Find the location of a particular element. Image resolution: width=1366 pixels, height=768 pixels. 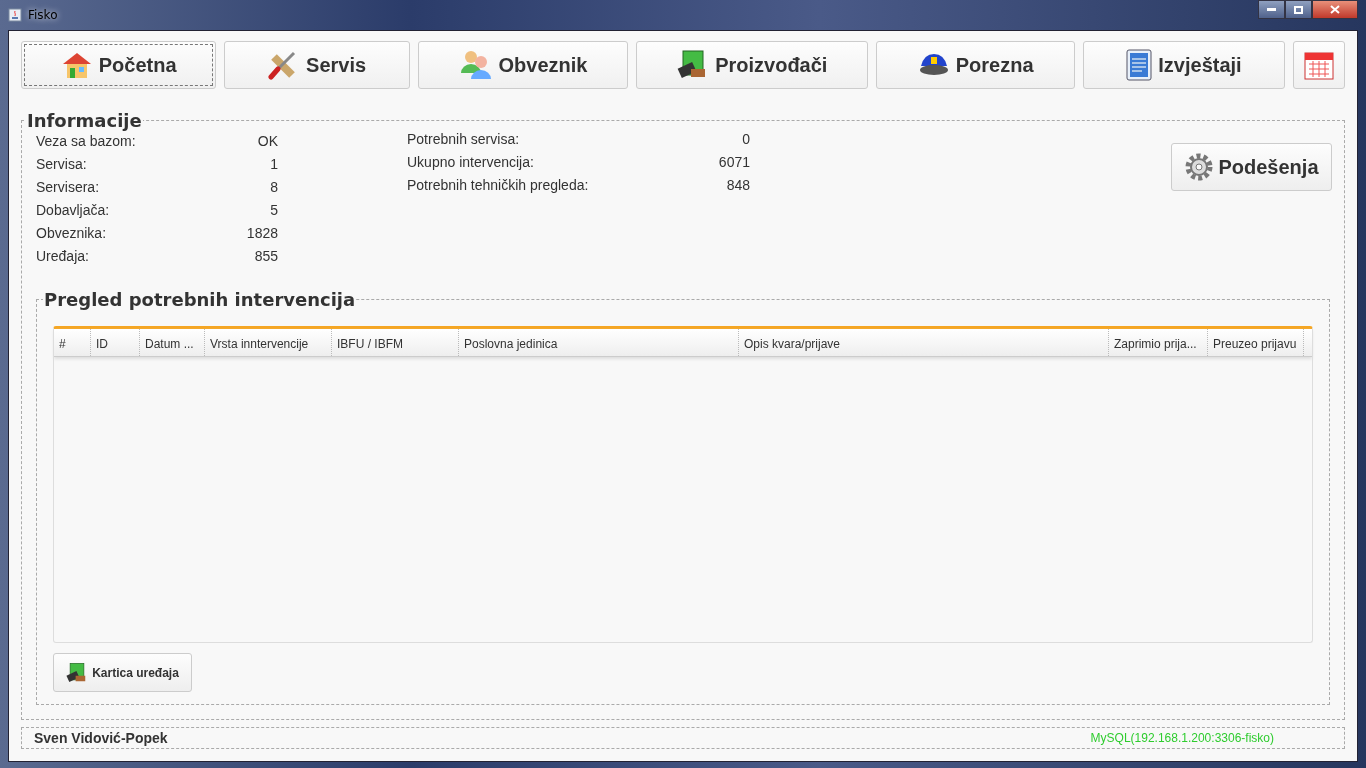

nav-tab: Porezna is located at coordinates (975, 65).